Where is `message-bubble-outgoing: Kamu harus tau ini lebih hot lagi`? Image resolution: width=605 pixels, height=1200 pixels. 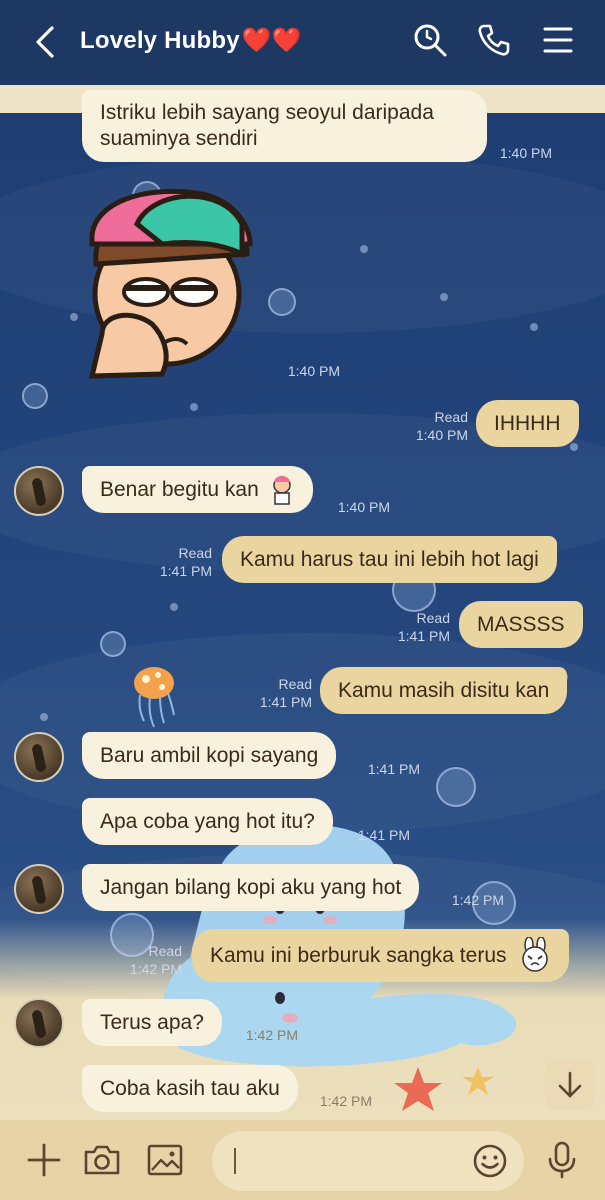 message-bubble-outgoing: Kamu harus tau ini lebih hot lagi is located at coordinates (389, 559).